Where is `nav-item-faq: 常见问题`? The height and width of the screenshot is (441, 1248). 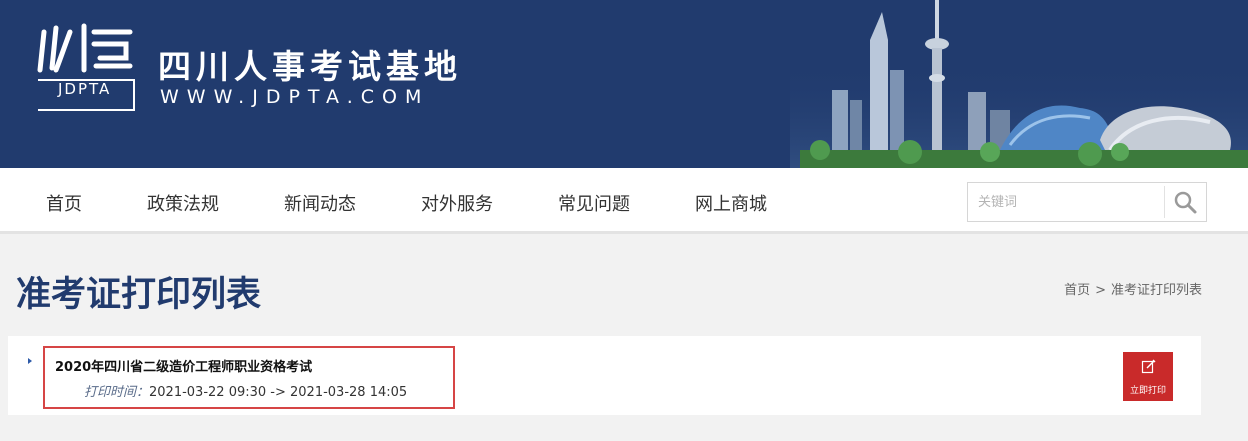
nav-item-faq: 常见问题 is located at coordinates (594, 203).